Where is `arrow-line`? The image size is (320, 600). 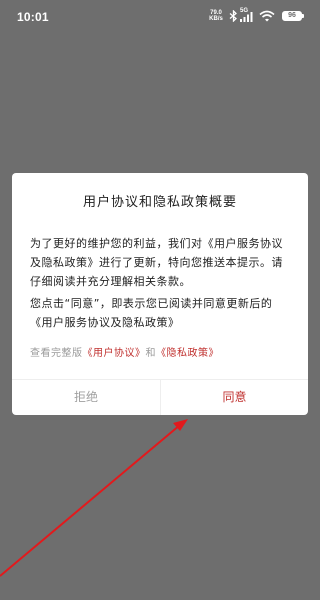 arrow-line is located at coordinates (90, 500).